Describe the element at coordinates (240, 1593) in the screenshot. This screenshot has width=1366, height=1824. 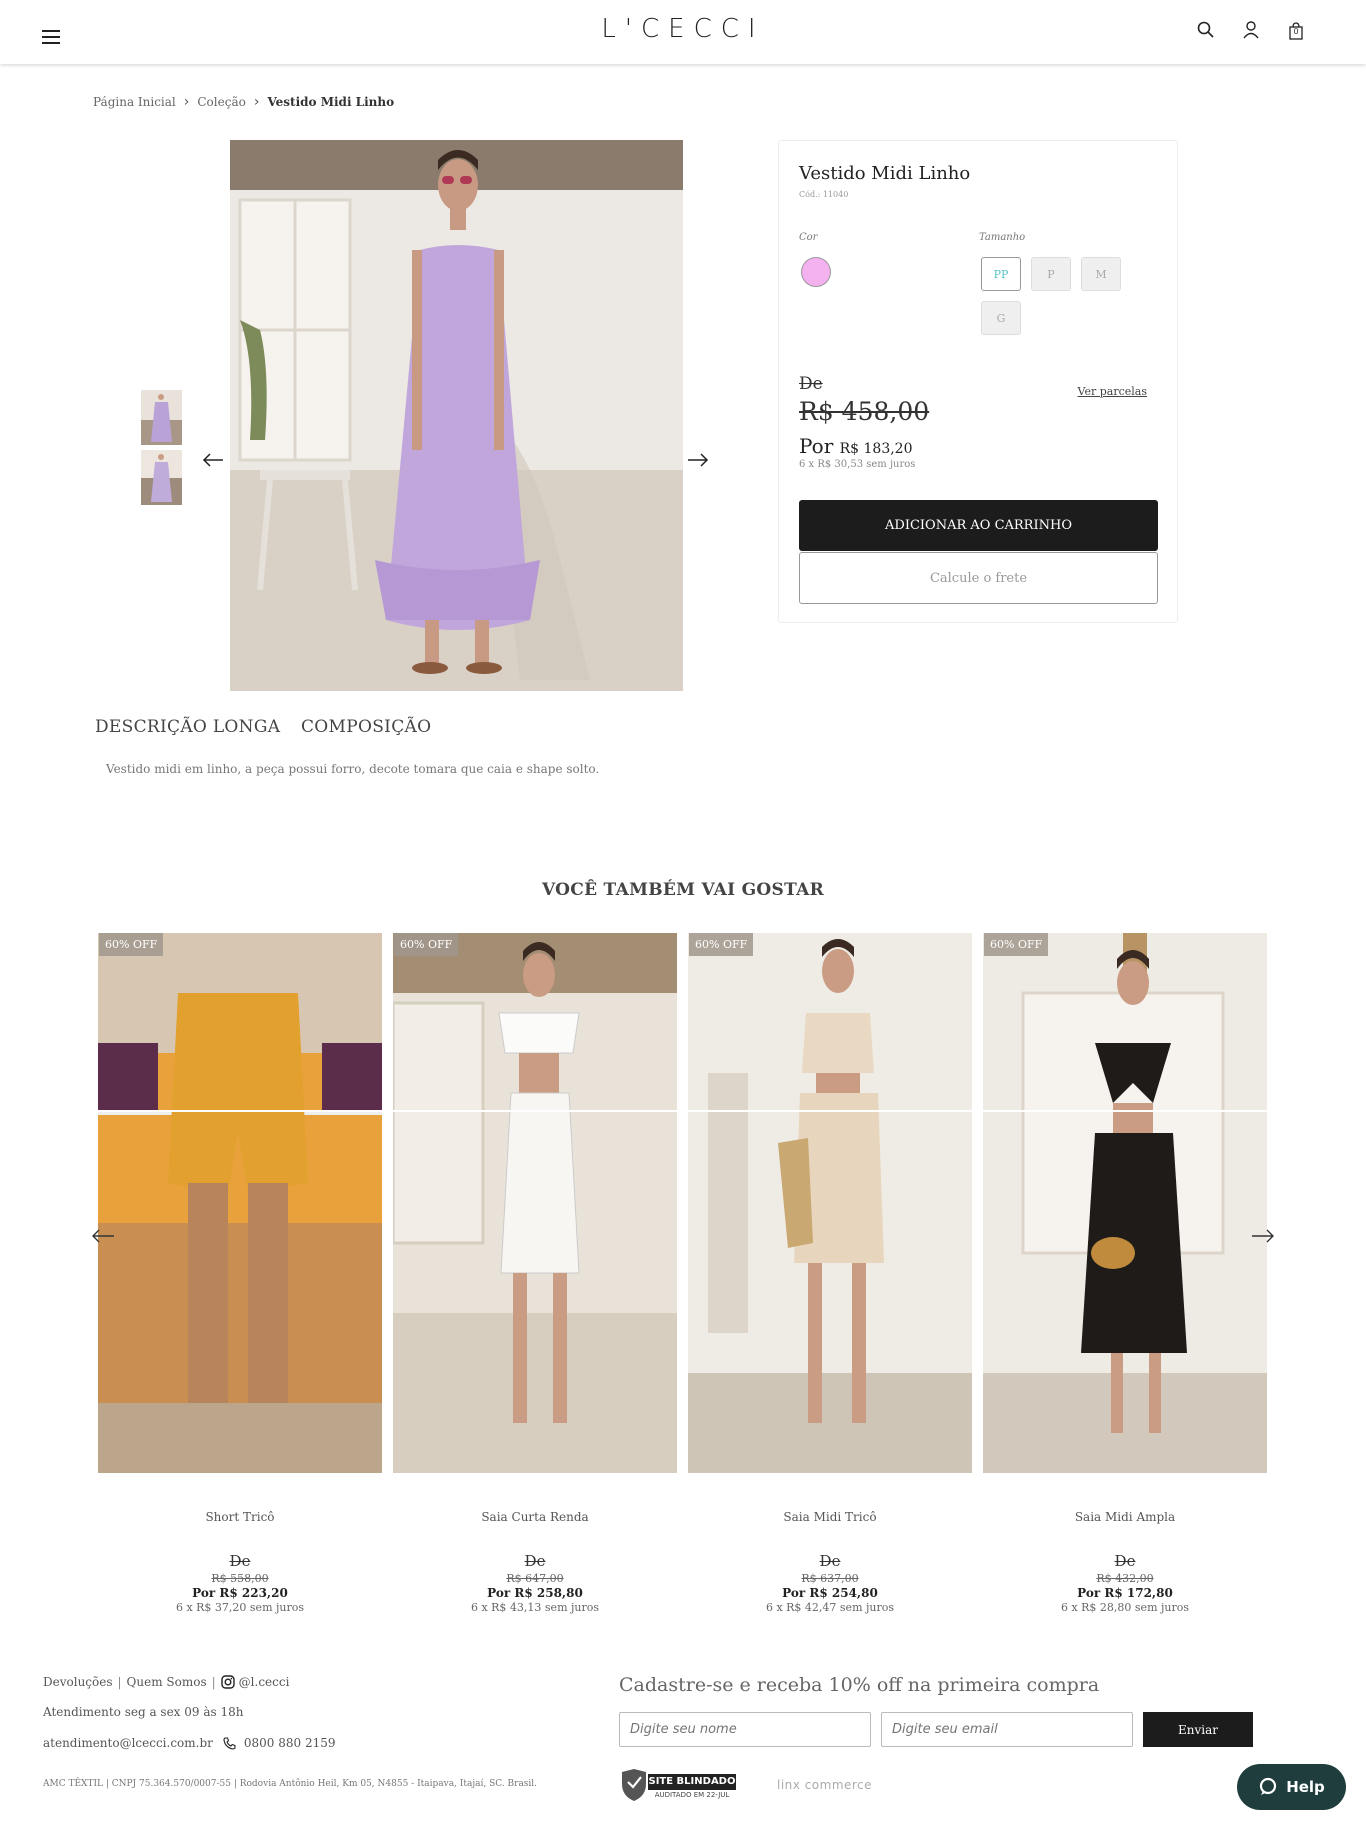
I see `current-price: Por R$ 223,20` at that location.